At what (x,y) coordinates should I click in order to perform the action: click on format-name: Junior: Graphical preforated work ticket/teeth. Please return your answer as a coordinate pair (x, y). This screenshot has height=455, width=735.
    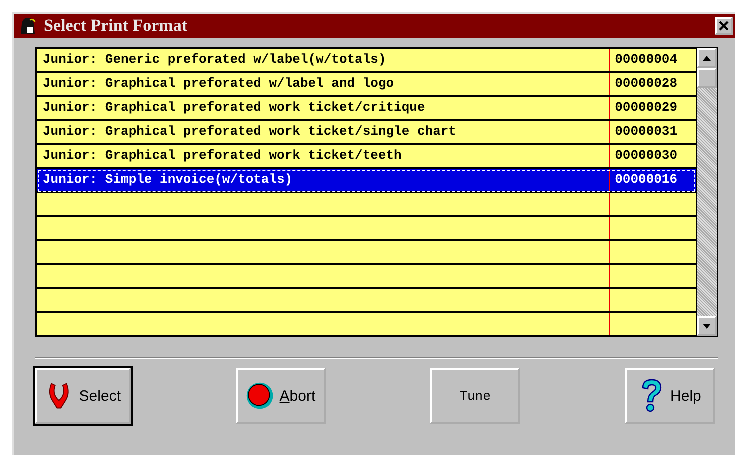
    Looking at the image, I should click on (323, 156).